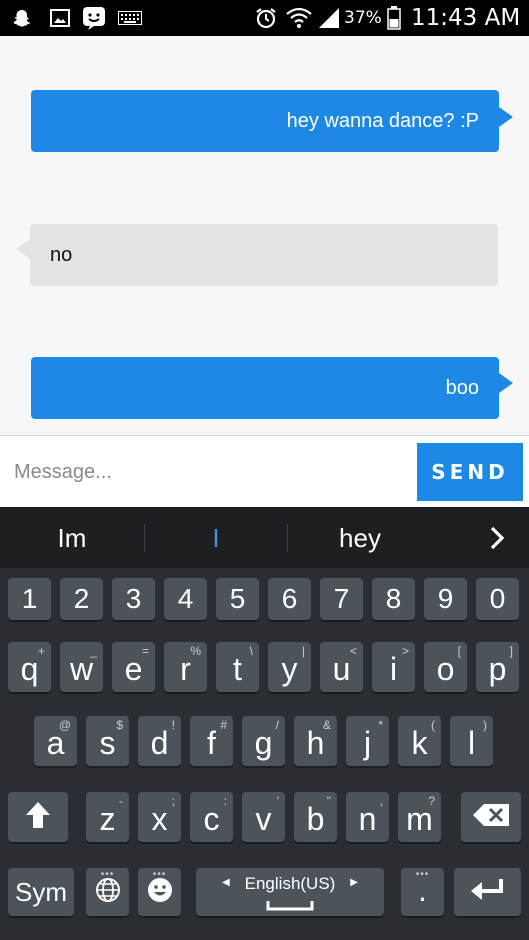  I want to click on key-c: :c, so click(211, 817).